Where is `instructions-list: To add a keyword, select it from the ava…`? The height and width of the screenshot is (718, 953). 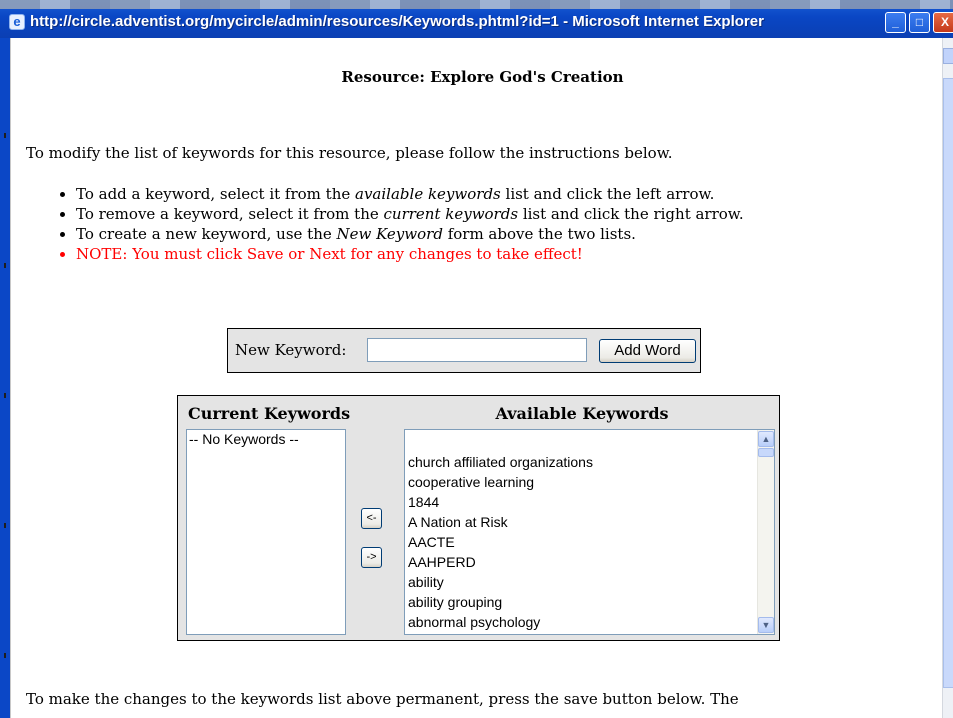
instructions-list: To add a keyword, select it from the ava… is located at coordinates (385, 224).